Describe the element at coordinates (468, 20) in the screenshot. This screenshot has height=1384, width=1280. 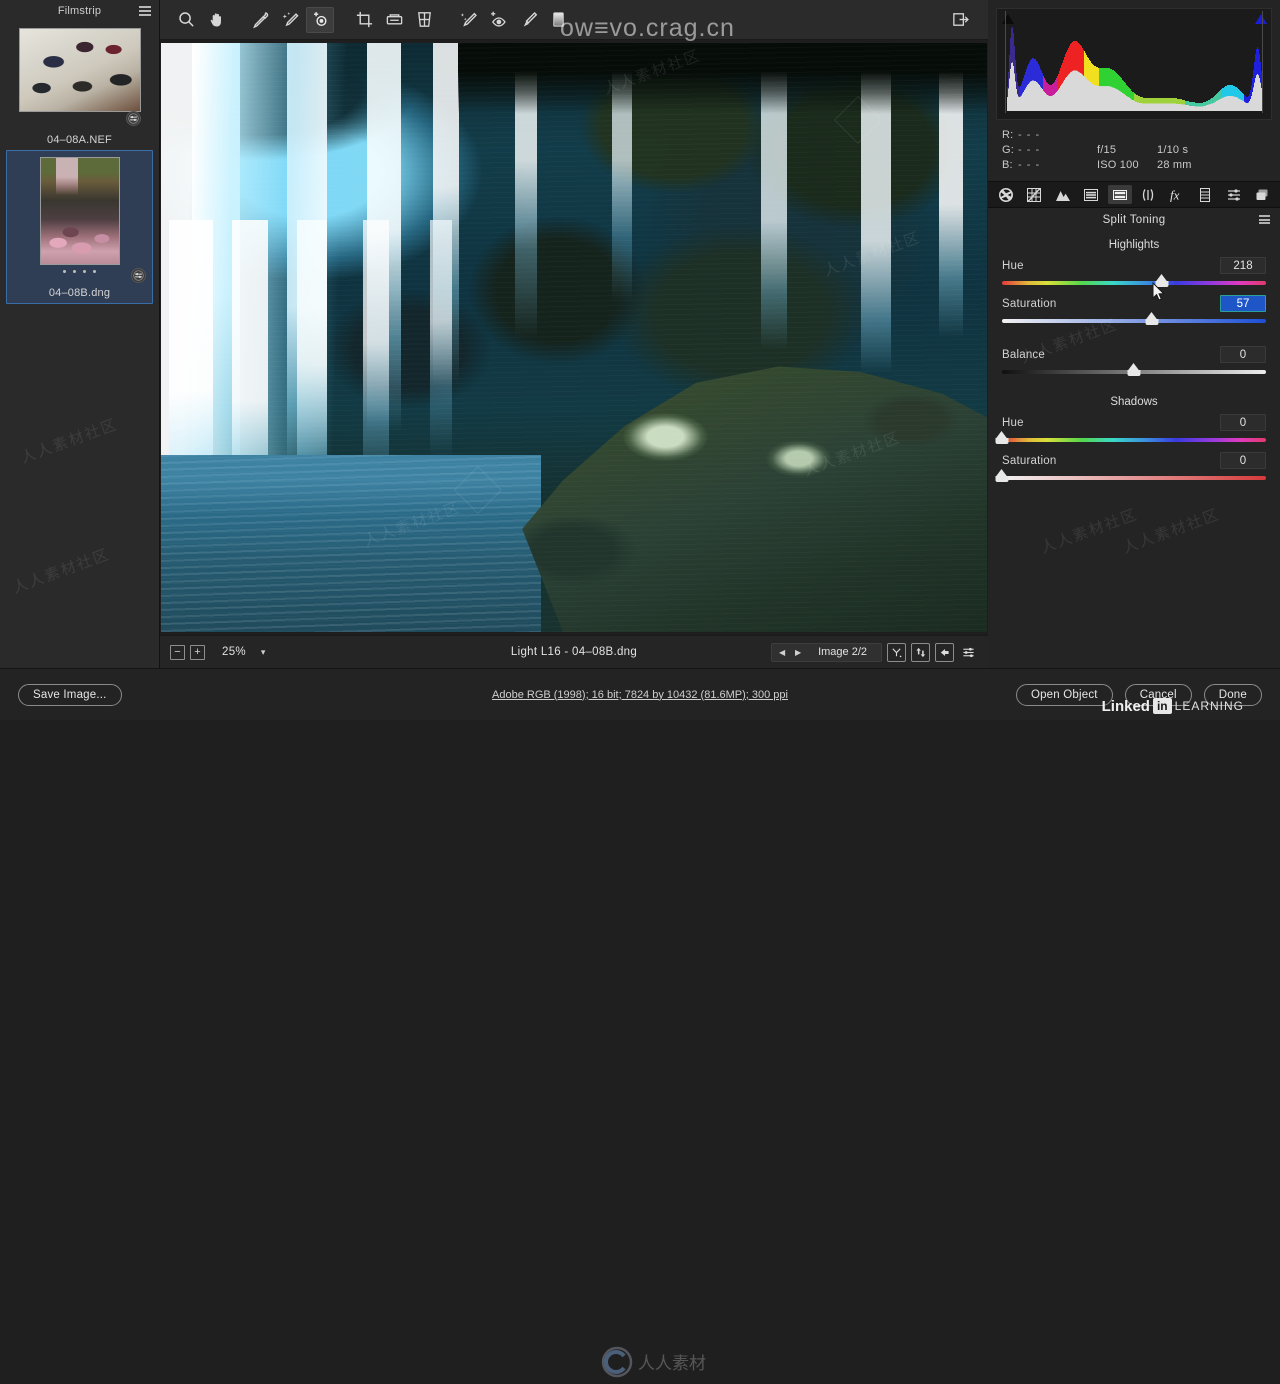
I see `healing-brush-icon` at that location.